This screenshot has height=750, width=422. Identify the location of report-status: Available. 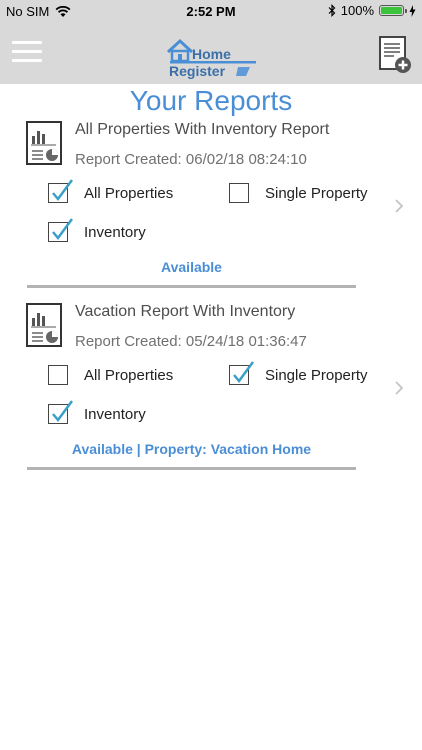
(191, 267).